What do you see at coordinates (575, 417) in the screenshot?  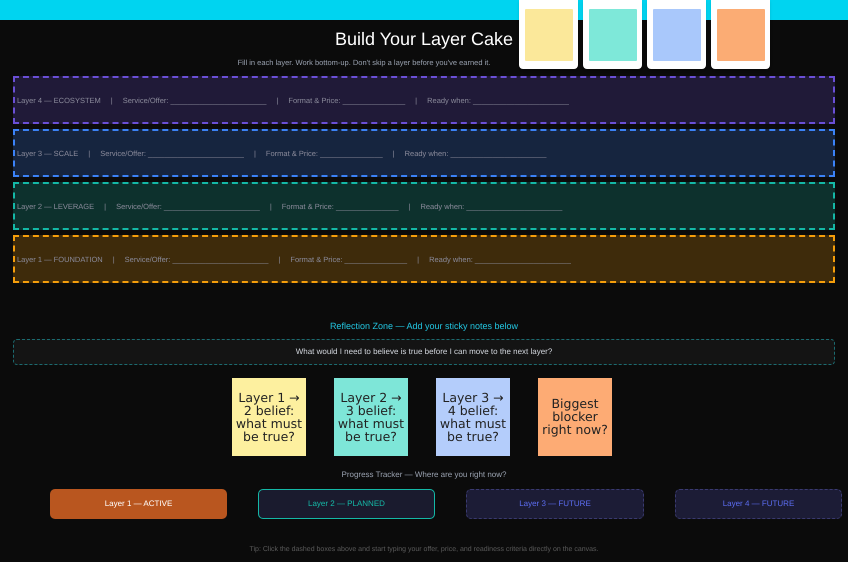 I see `sticky-note: Biggest blocker right now?` at bounding box center [575, 417].